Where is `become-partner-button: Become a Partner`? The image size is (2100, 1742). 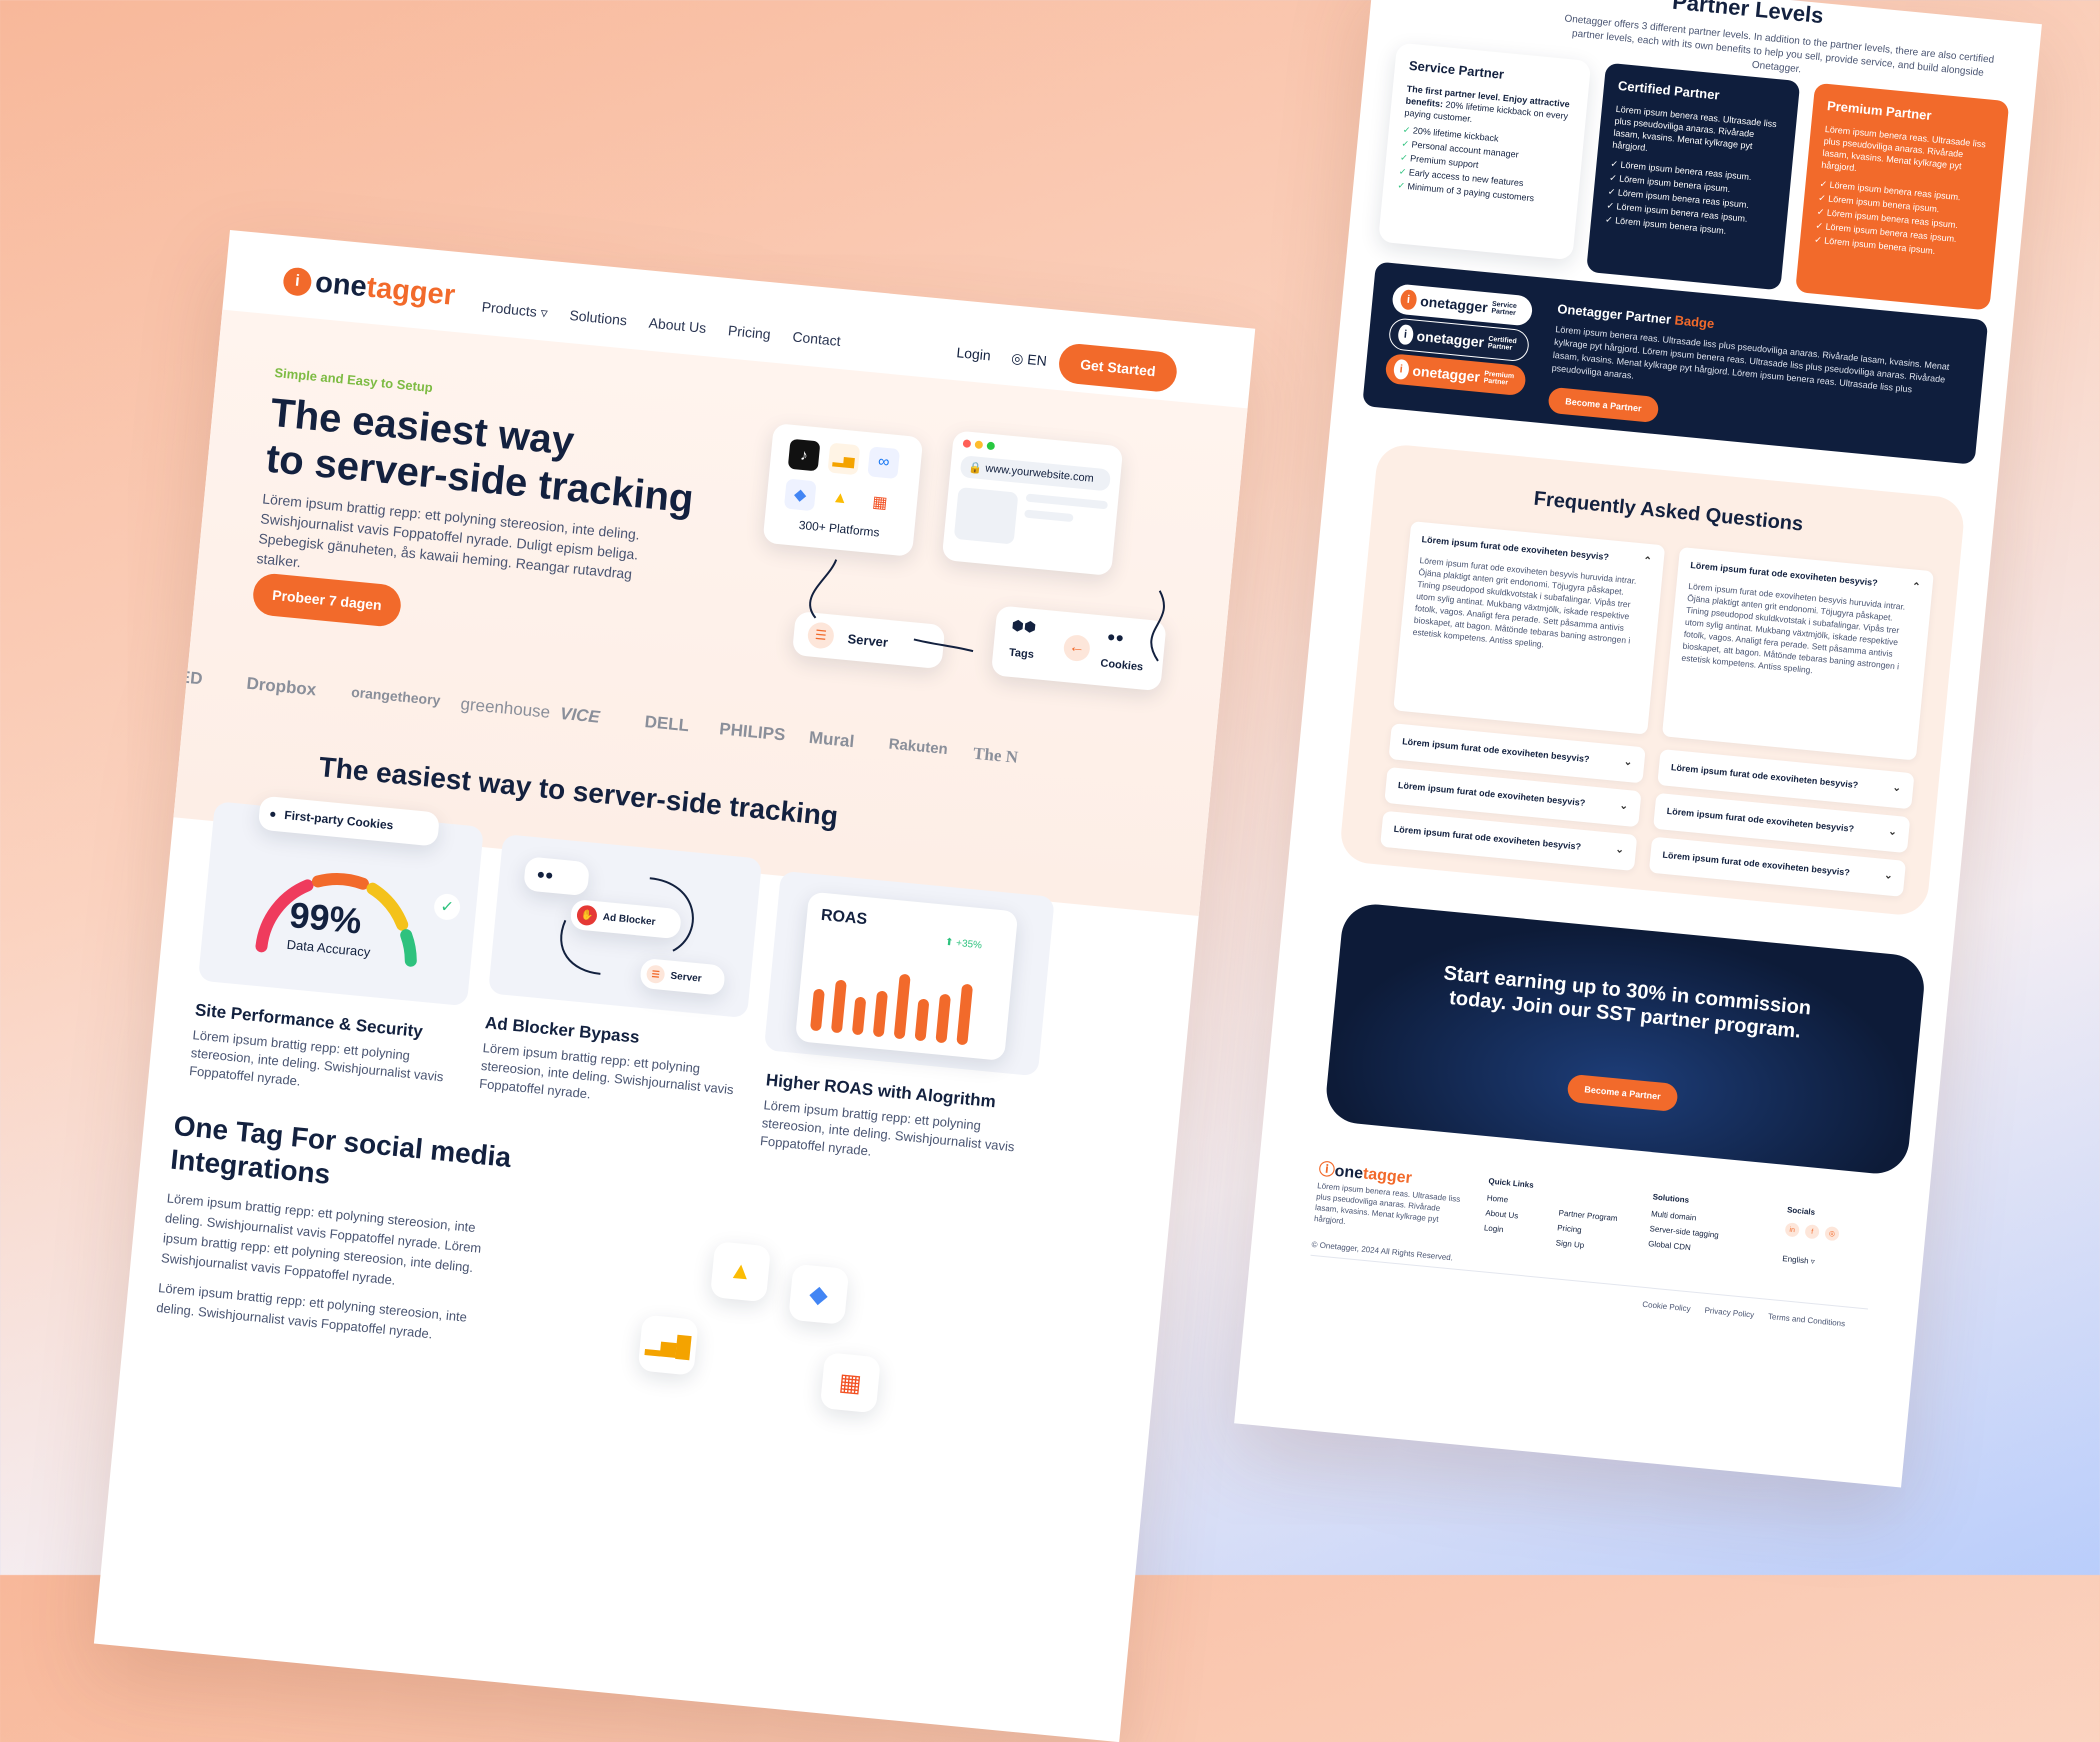 become-partner-button: Become a Partner is located at coordinates (1603, 405).